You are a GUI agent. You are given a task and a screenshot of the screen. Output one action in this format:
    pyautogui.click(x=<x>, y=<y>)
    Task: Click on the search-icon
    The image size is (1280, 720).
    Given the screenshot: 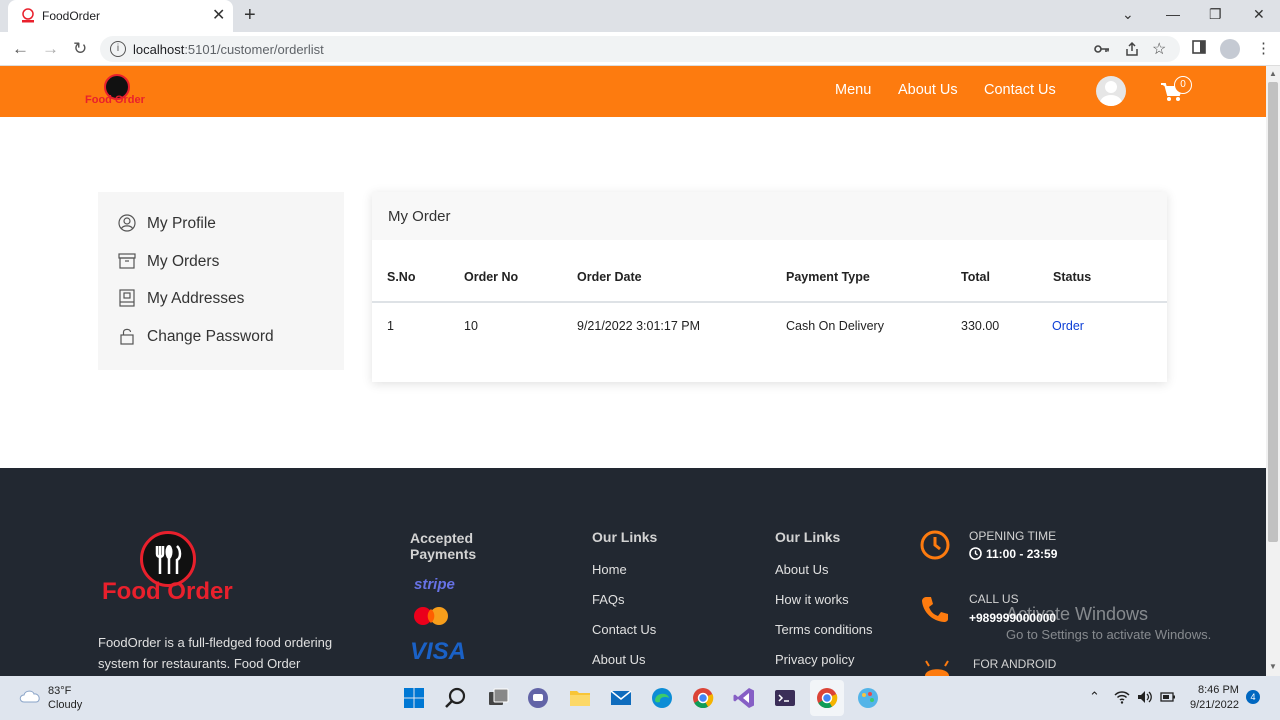 What is the action you would take?
    pyautogui.click(x=456, y=698)
    